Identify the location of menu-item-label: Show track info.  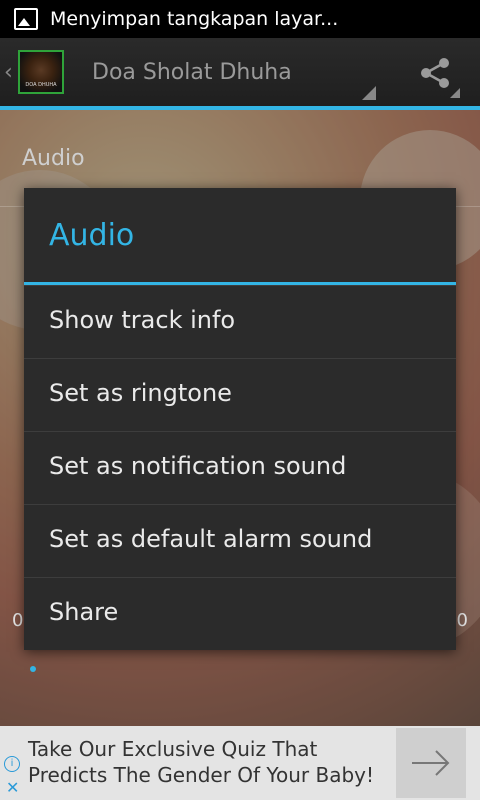
(142, 320).